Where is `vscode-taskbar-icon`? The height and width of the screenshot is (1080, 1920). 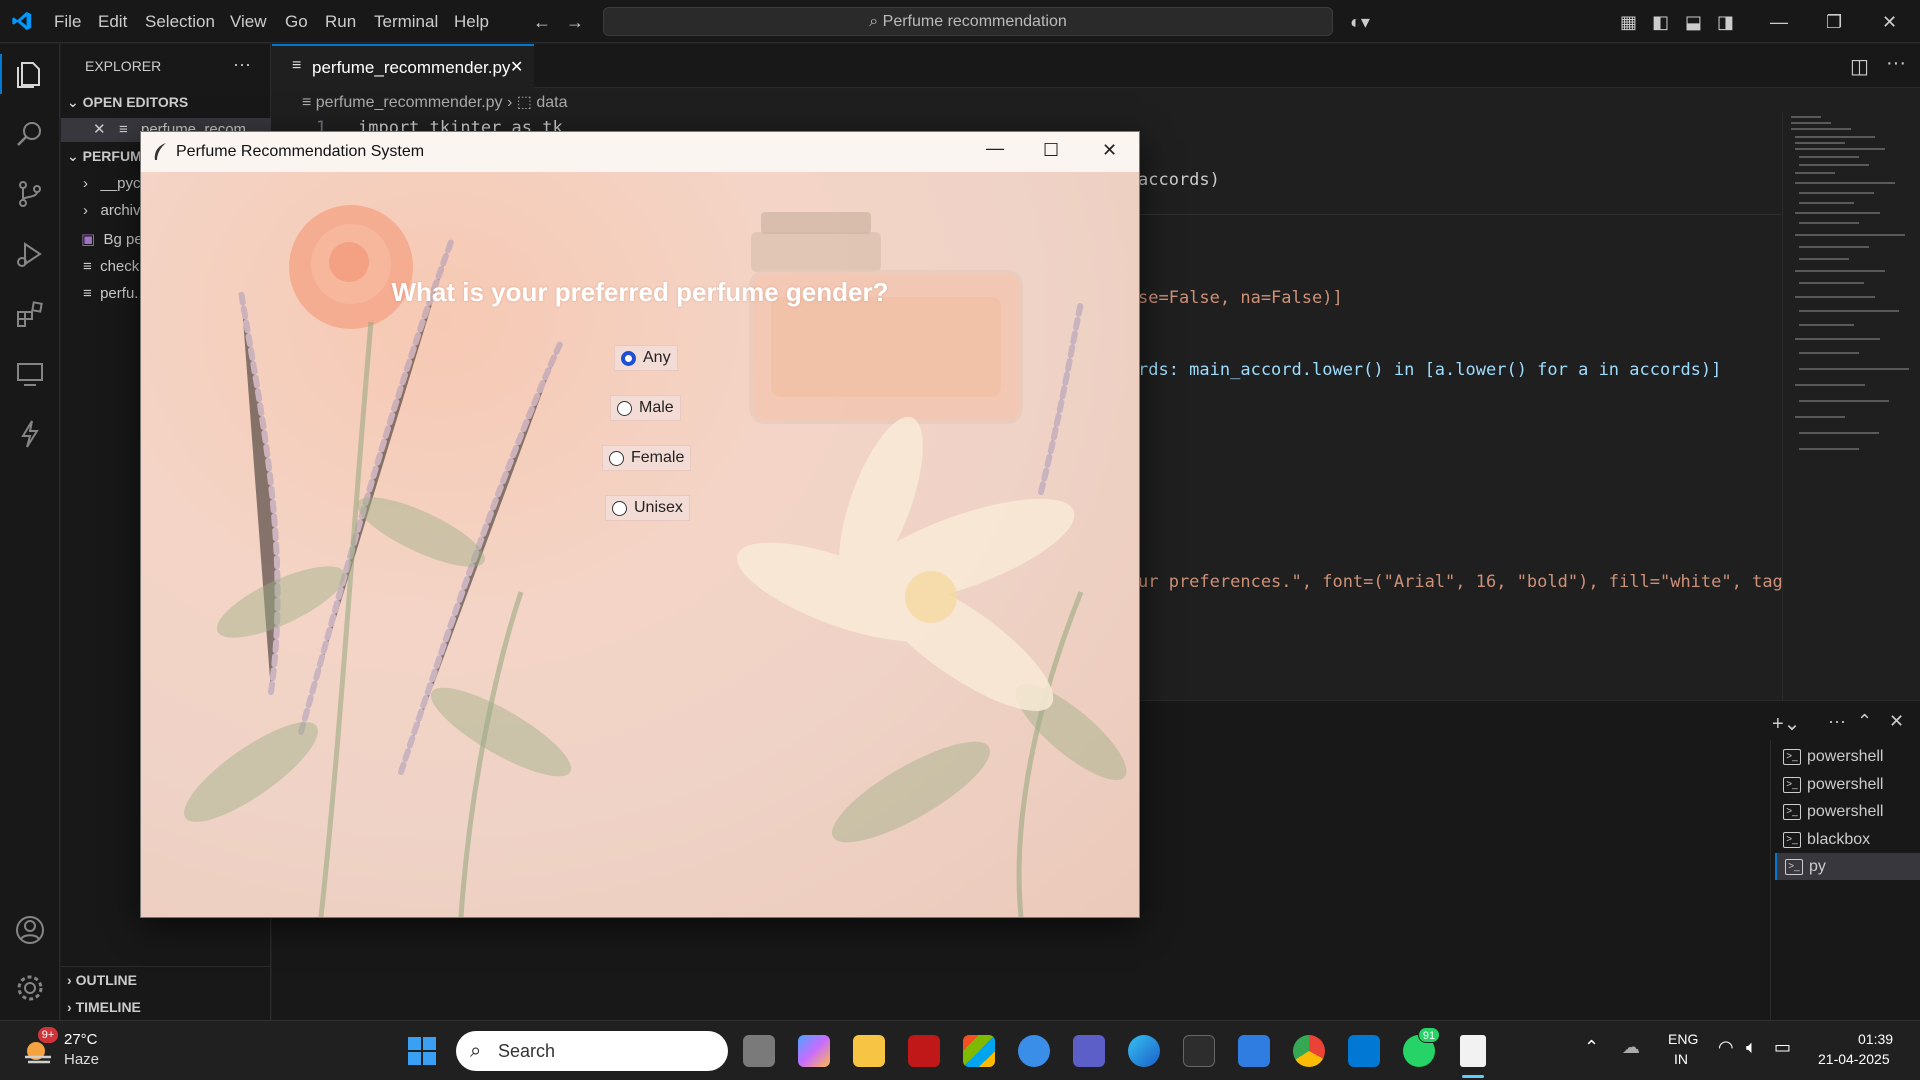 vscode-taskbar-icon is located at coordinates (1364, 1051).